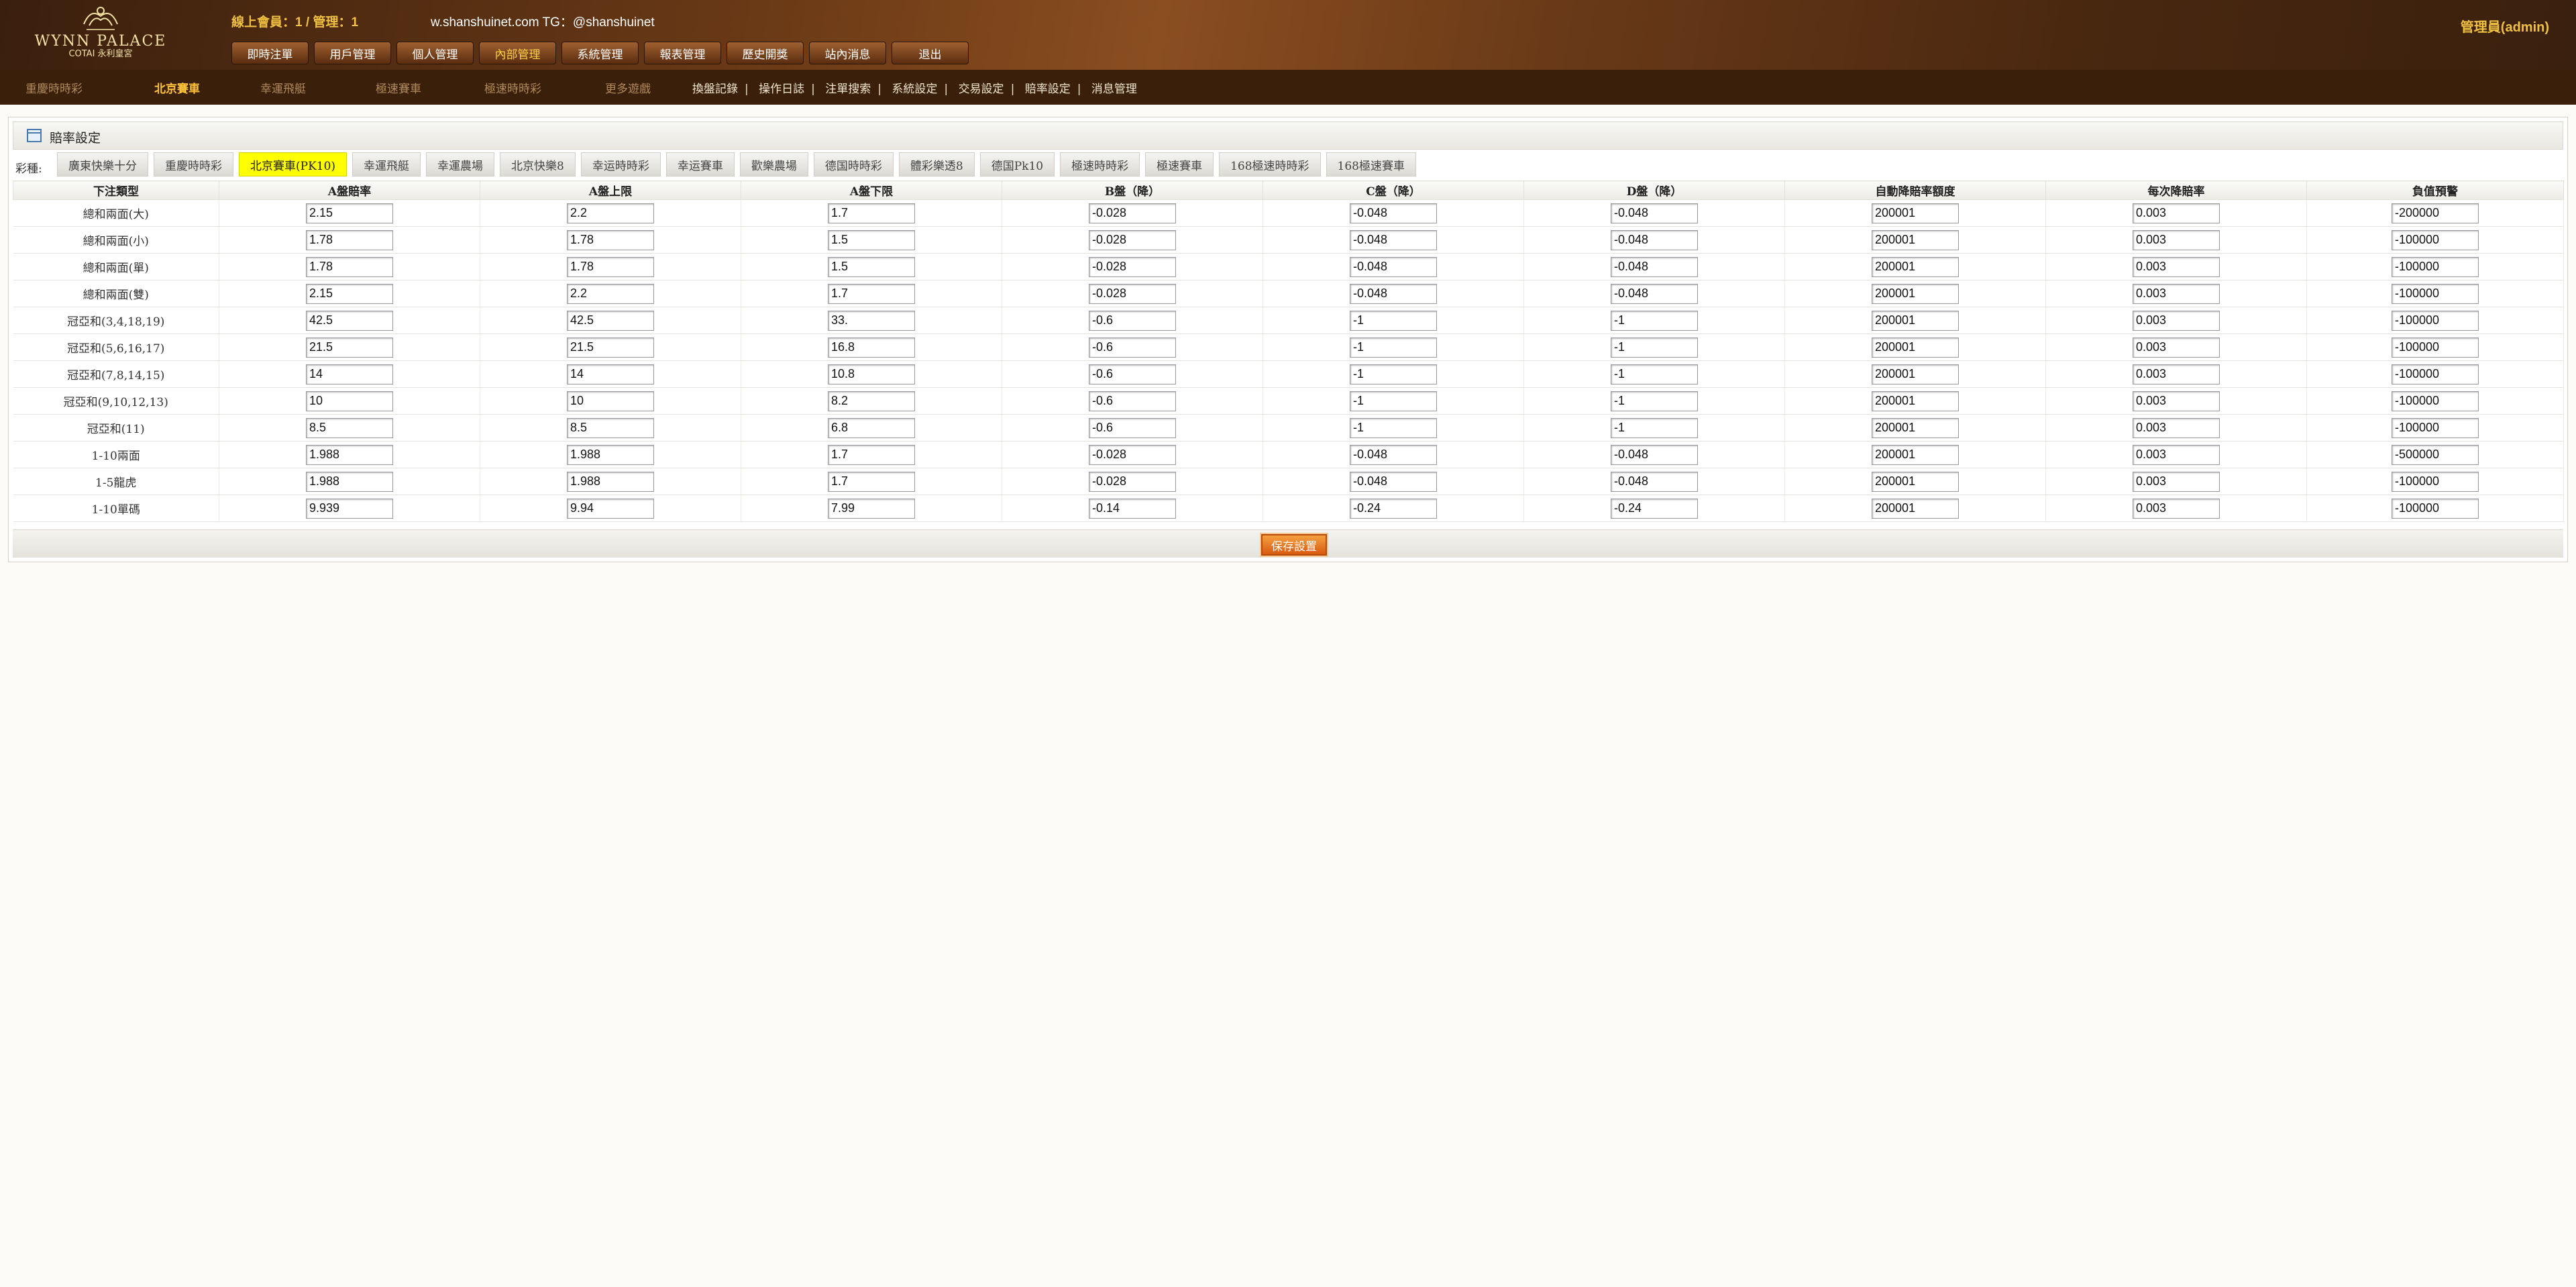 The height and width of the screenshot is (1287, 2576). I want to click on lottery-tab: 德国時時彩, so click(853, 164).